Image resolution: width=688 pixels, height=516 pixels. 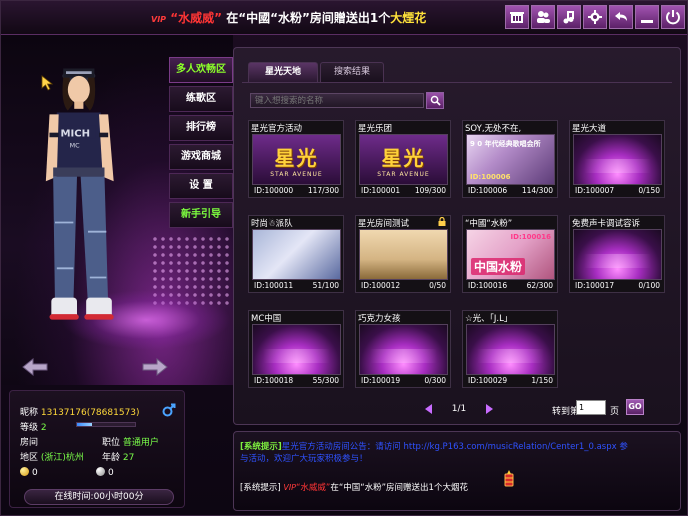 I want to click on rotate-right-button, so click(x=155, y=367).